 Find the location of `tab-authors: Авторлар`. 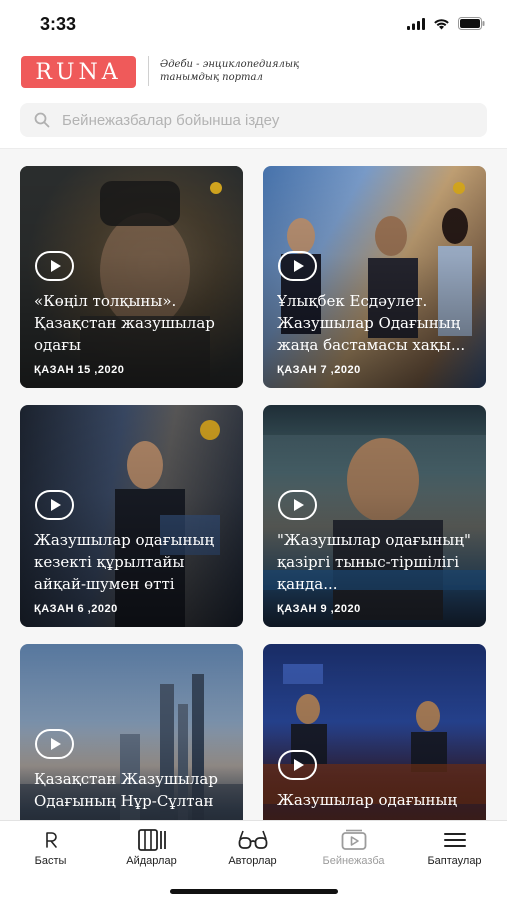

tab-authors: Авторлар is located at coordinates (252, 850).